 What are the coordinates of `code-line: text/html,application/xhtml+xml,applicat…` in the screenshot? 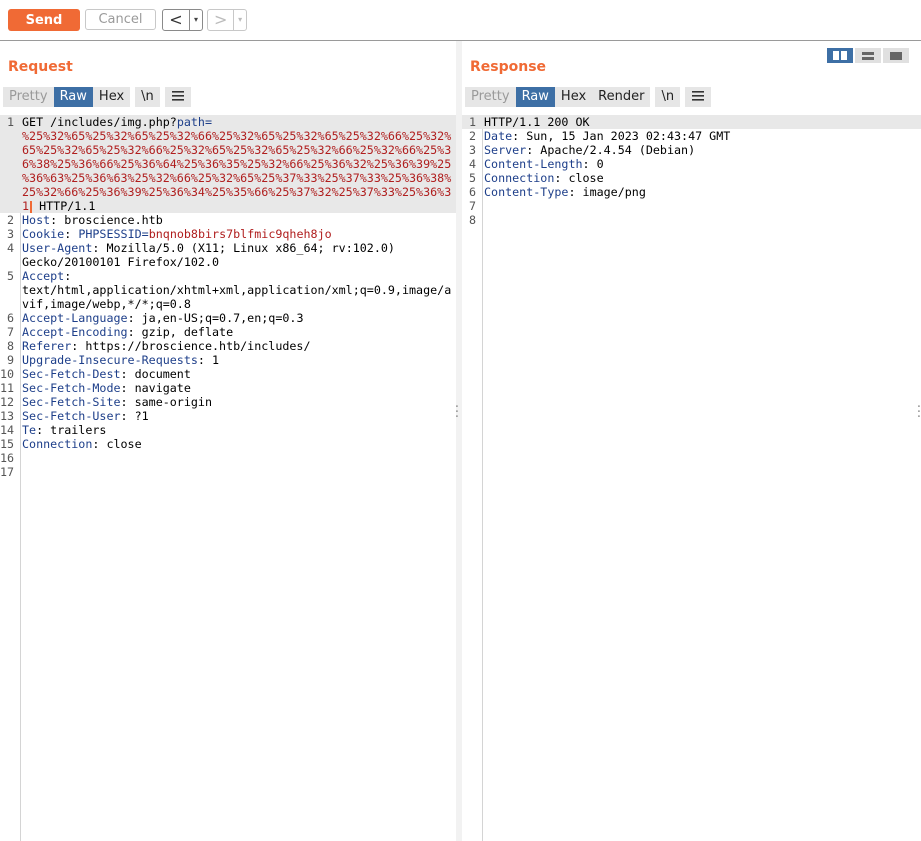 It's located at (237, 290).